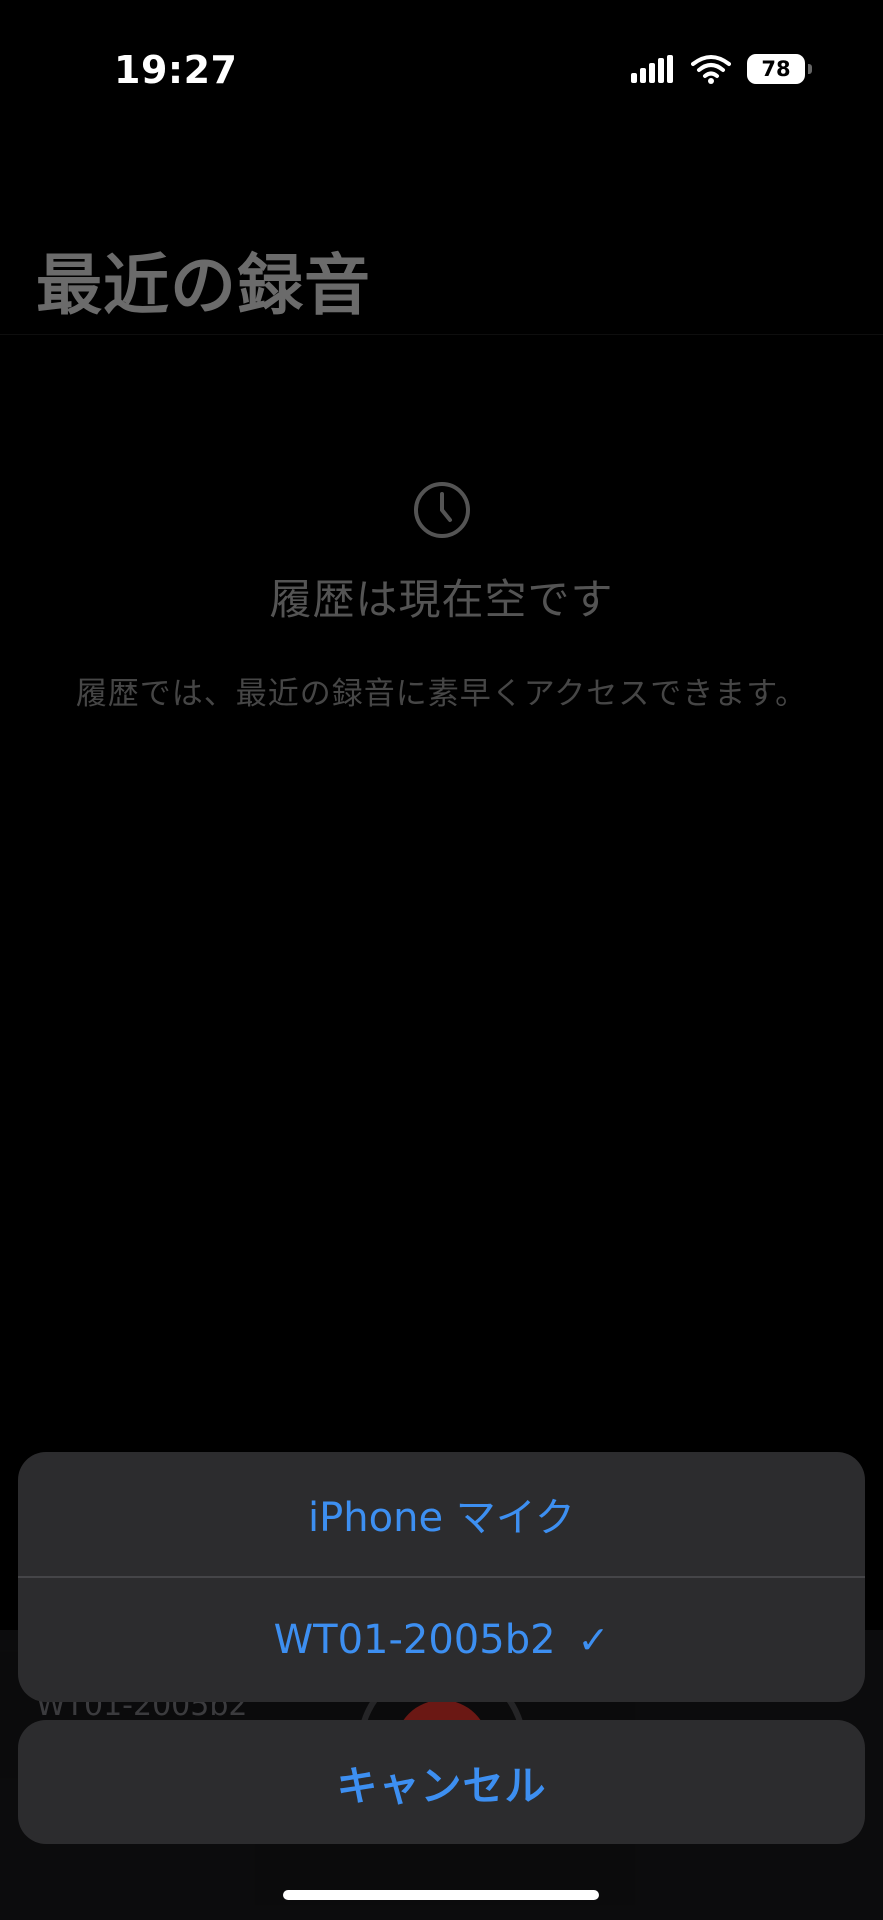  I want to click on empty-state-title: 履歴は現在空です, so click(441, 599).